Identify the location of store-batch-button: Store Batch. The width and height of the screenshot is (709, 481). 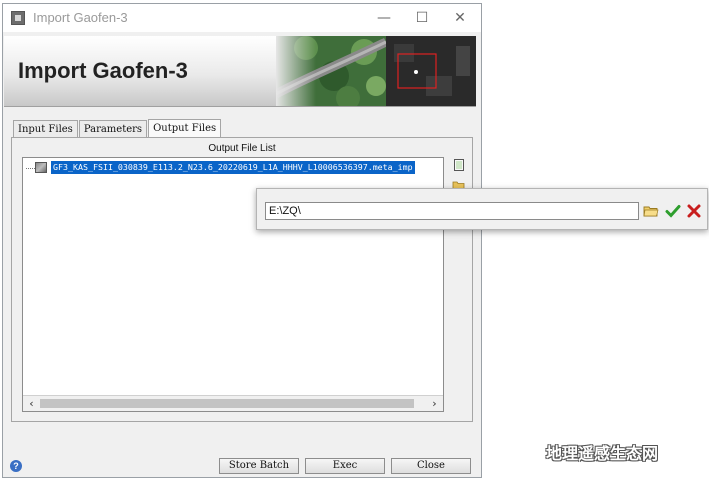
(259, 466).